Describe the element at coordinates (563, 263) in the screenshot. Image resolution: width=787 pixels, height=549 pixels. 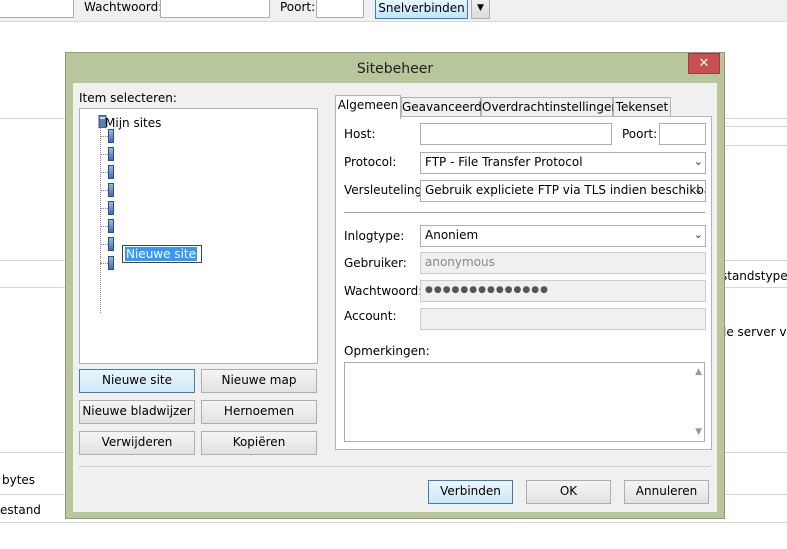
I see `user-input: anonymous` at that location.